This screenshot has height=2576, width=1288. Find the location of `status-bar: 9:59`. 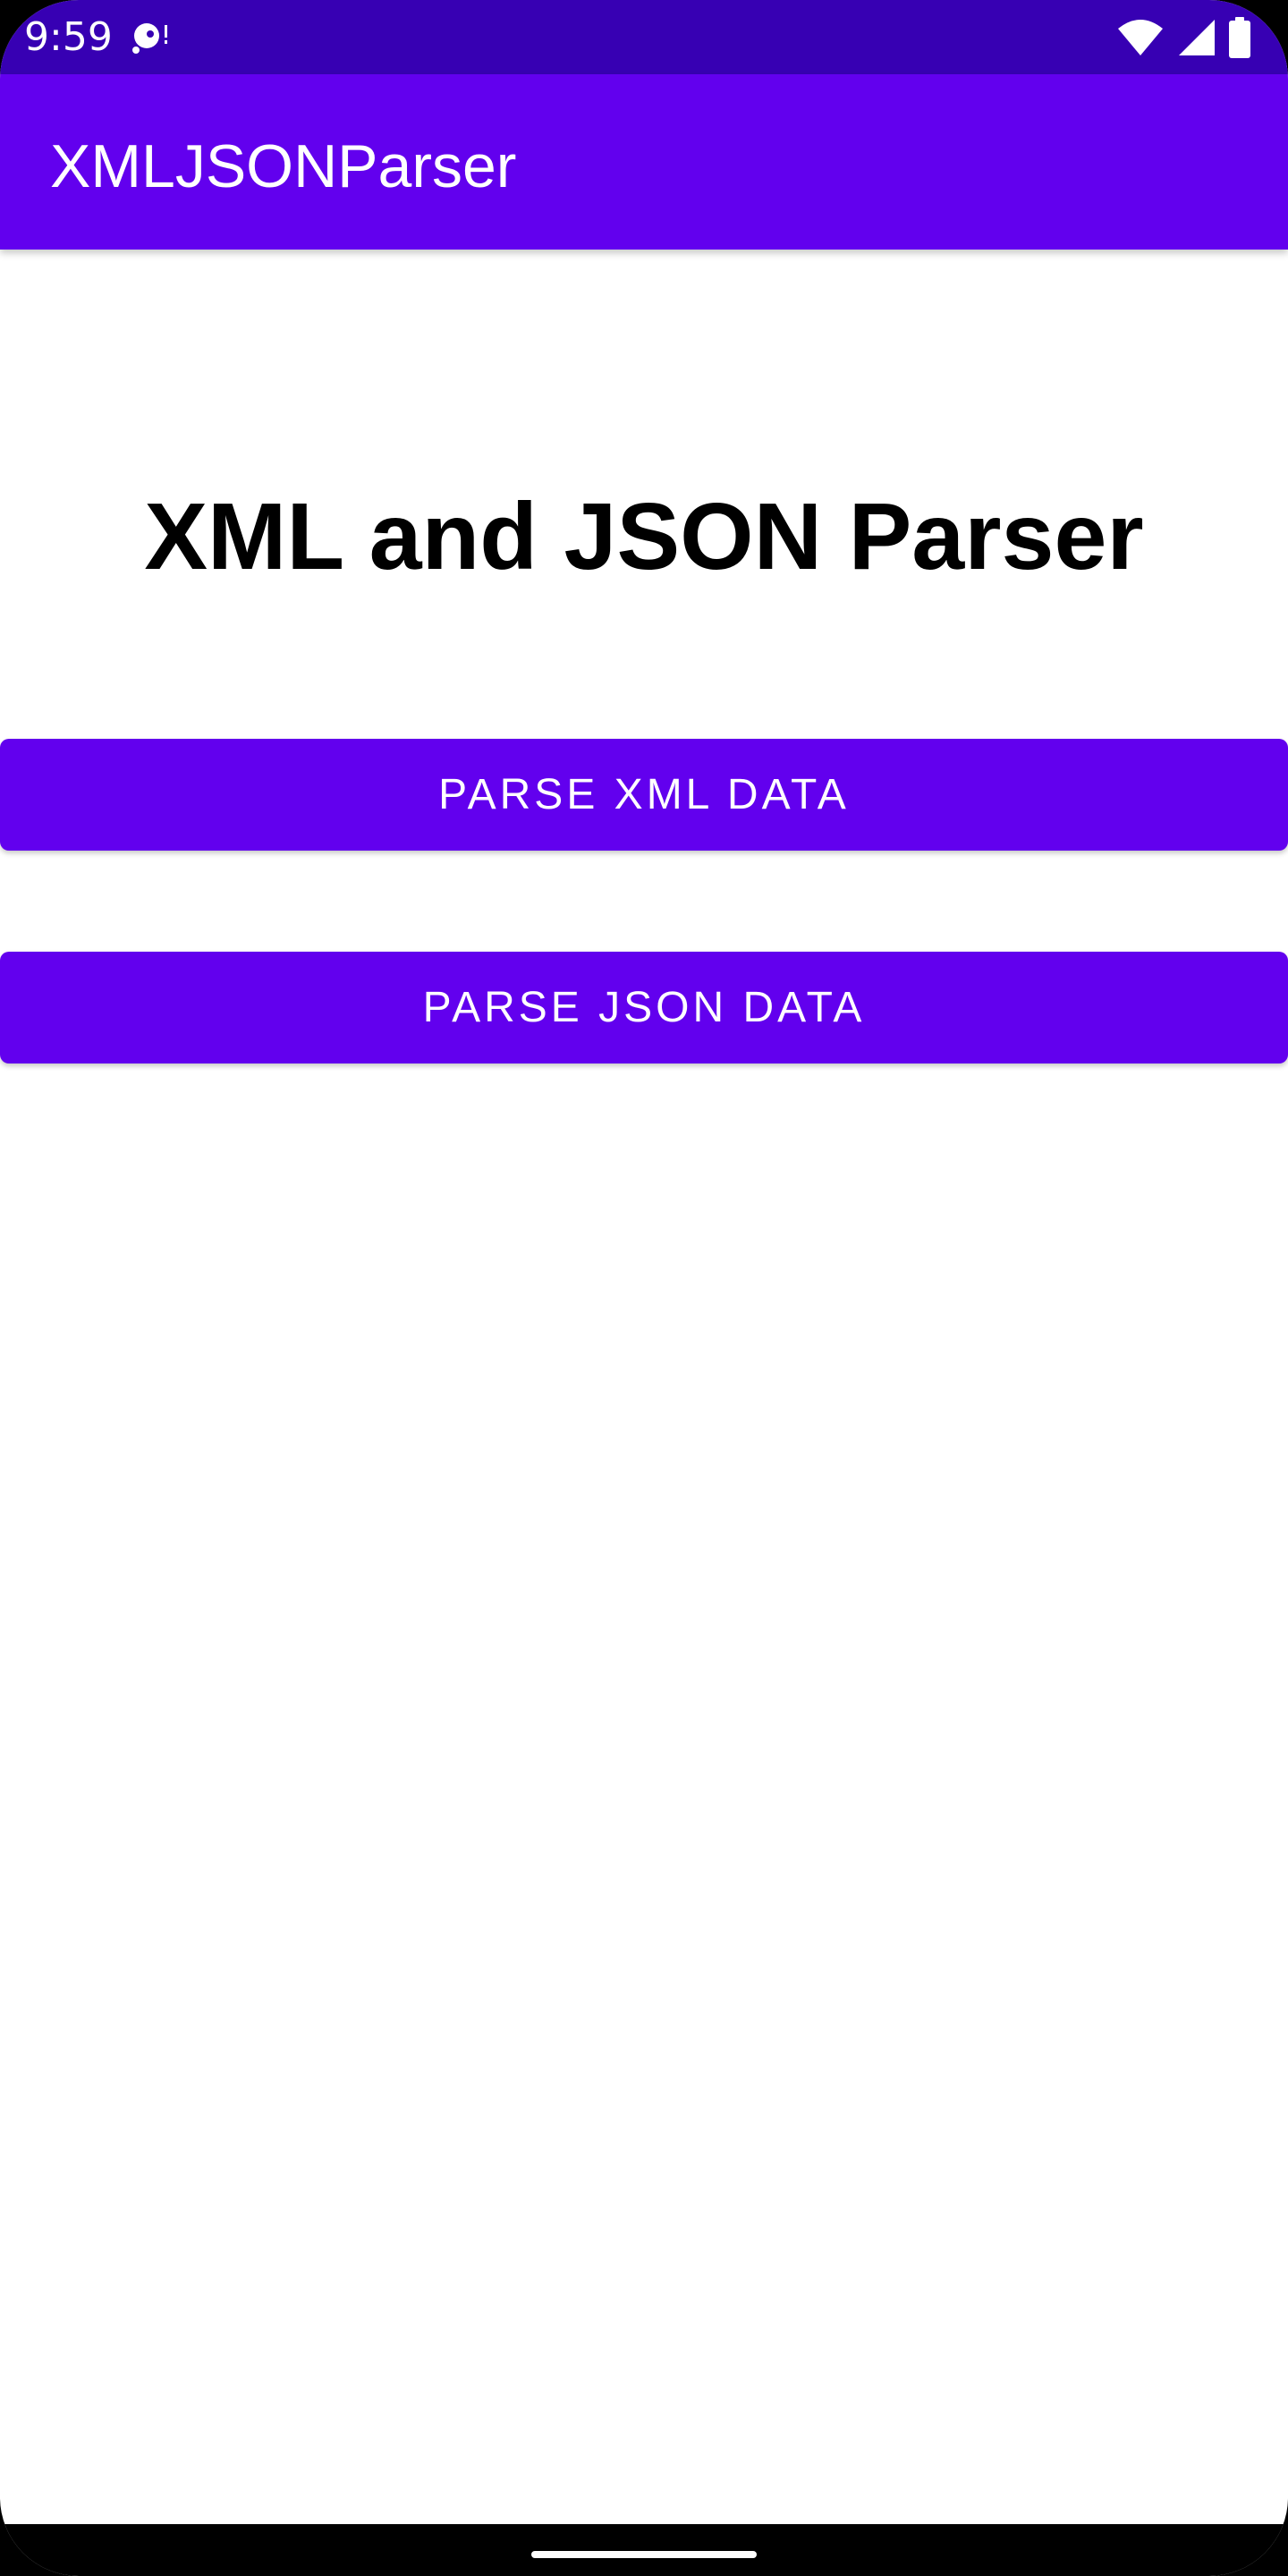

status-bar: 9:59 is located at coordinates (644, 37).